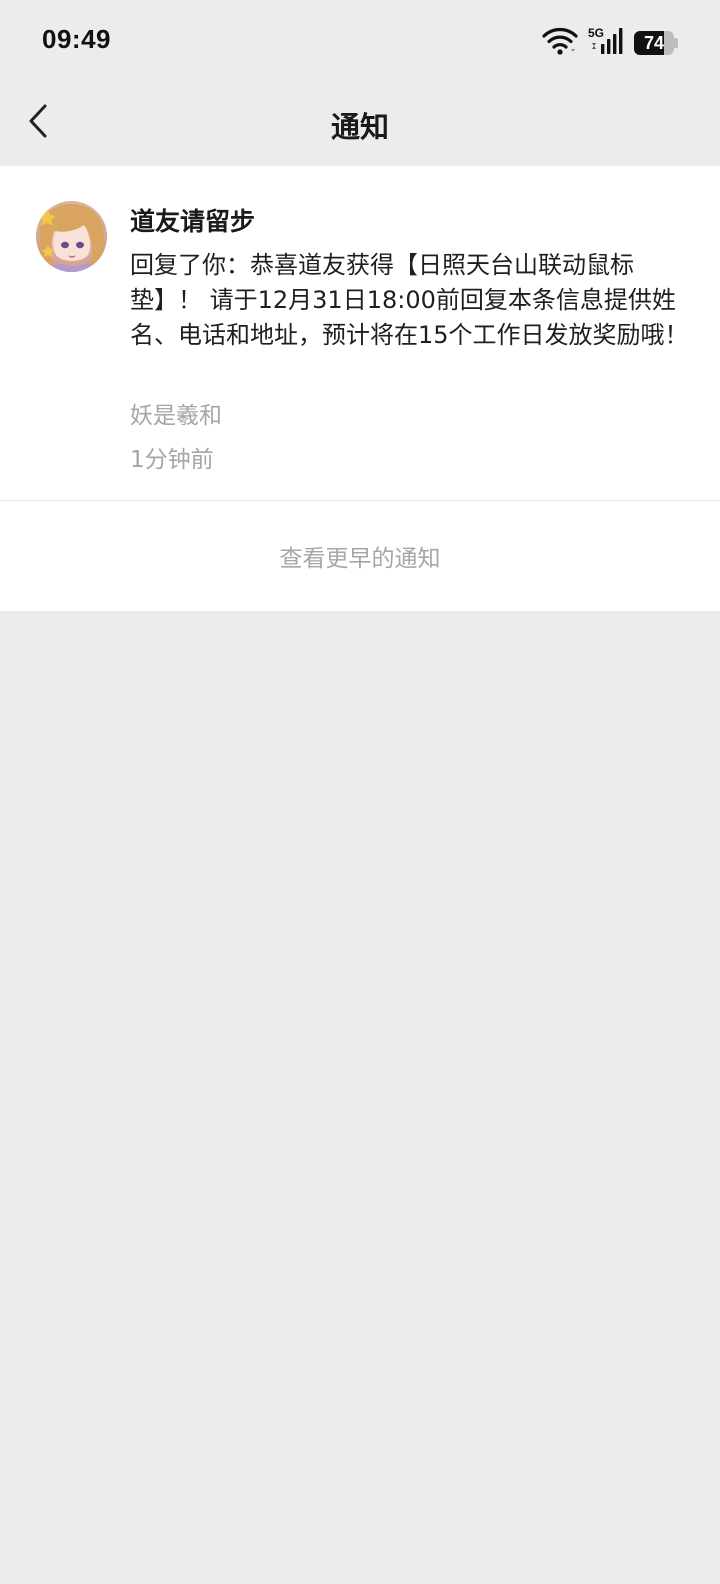 Image resolution: width=720 pixels, height=1584 pixels. Describe the element at coordinates (76, 39) in the screenshot. I see `status-time: 09:49` at that location.